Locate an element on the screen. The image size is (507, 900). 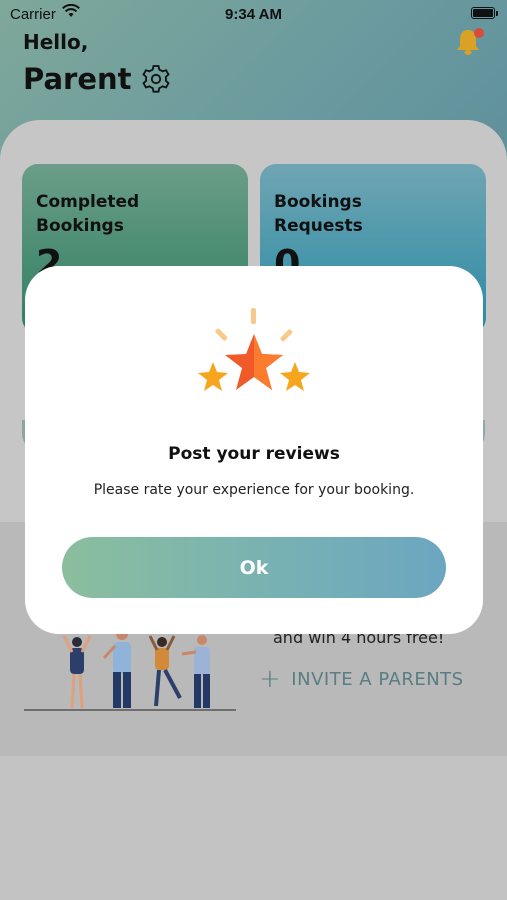
clock: 9:34 AM is located at coordinates (253, 14).